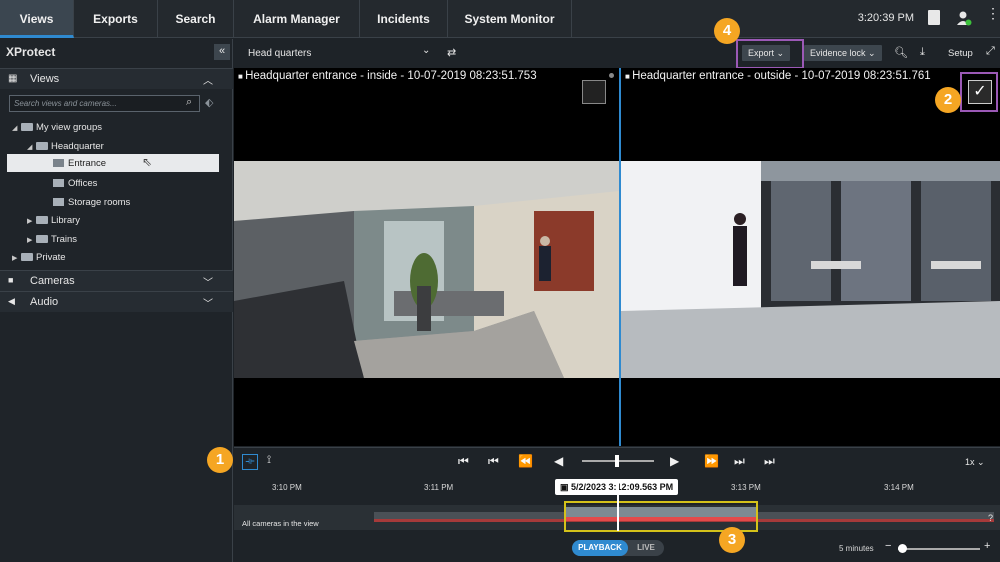 The width and height of the screenshot is (1000, 562). Describe the element at coordinates (922, 52) in the screenshot. I see `download-icon: ⤓` at that location.